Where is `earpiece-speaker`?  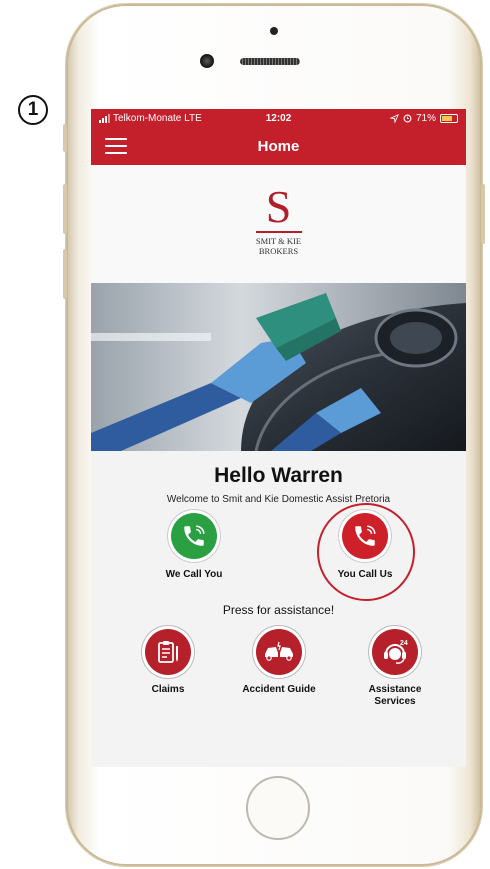 earpiece-speaker is located at coordinates (270, 61).